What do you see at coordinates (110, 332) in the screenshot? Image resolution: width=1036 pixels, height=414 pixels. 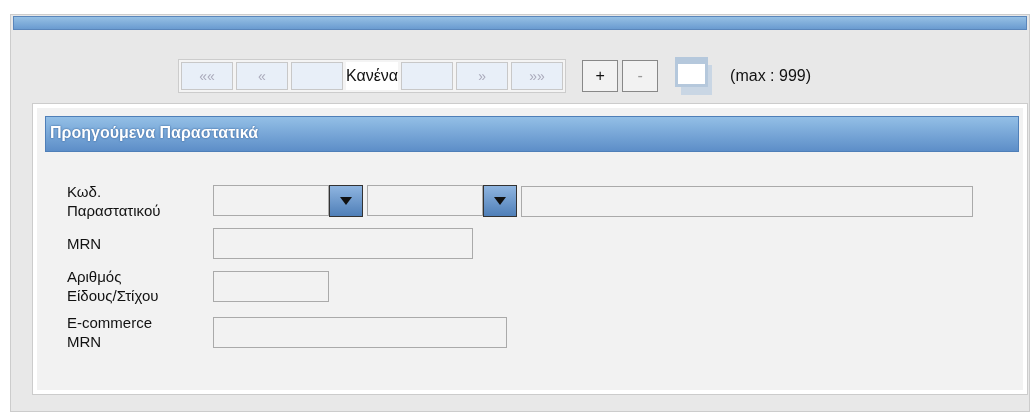 I see `field-label: E-commerce MRN` at bounding box center [110, 332].